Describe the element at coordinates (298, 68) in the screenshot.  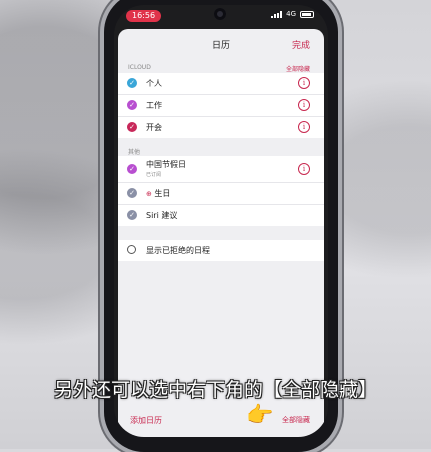
I see `hide-all-icloud-button: 全部隐藏` at that location.